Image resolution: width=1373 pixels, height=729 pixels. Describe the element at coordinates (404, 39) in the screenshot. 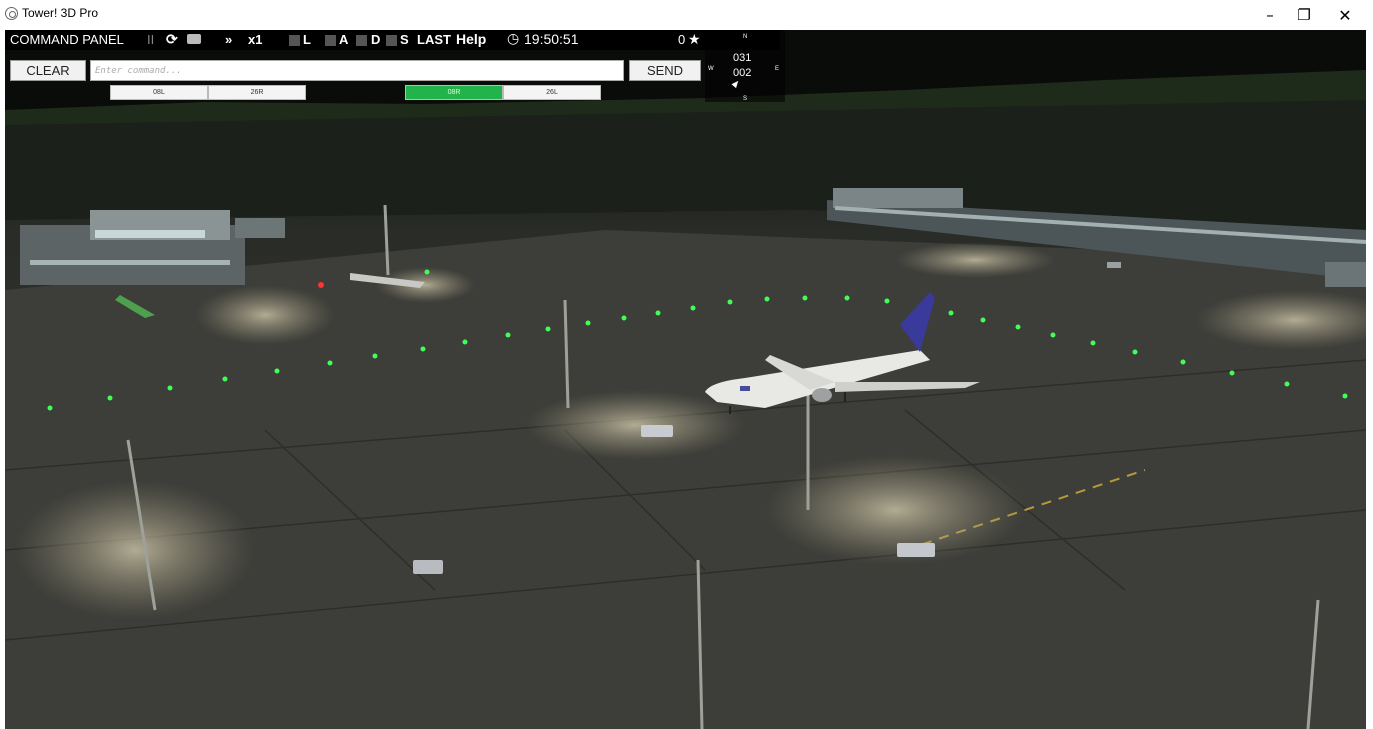

I see `toggle-s-label: S` at that location.